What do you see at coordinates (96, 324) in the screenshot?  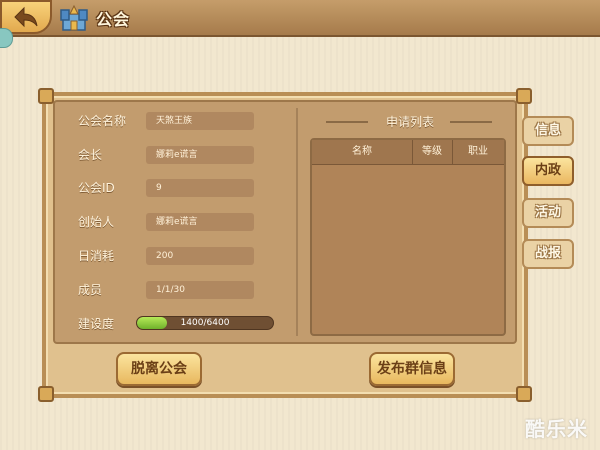 I see `construction-label: 建设度` at bounding box center [96, 324].